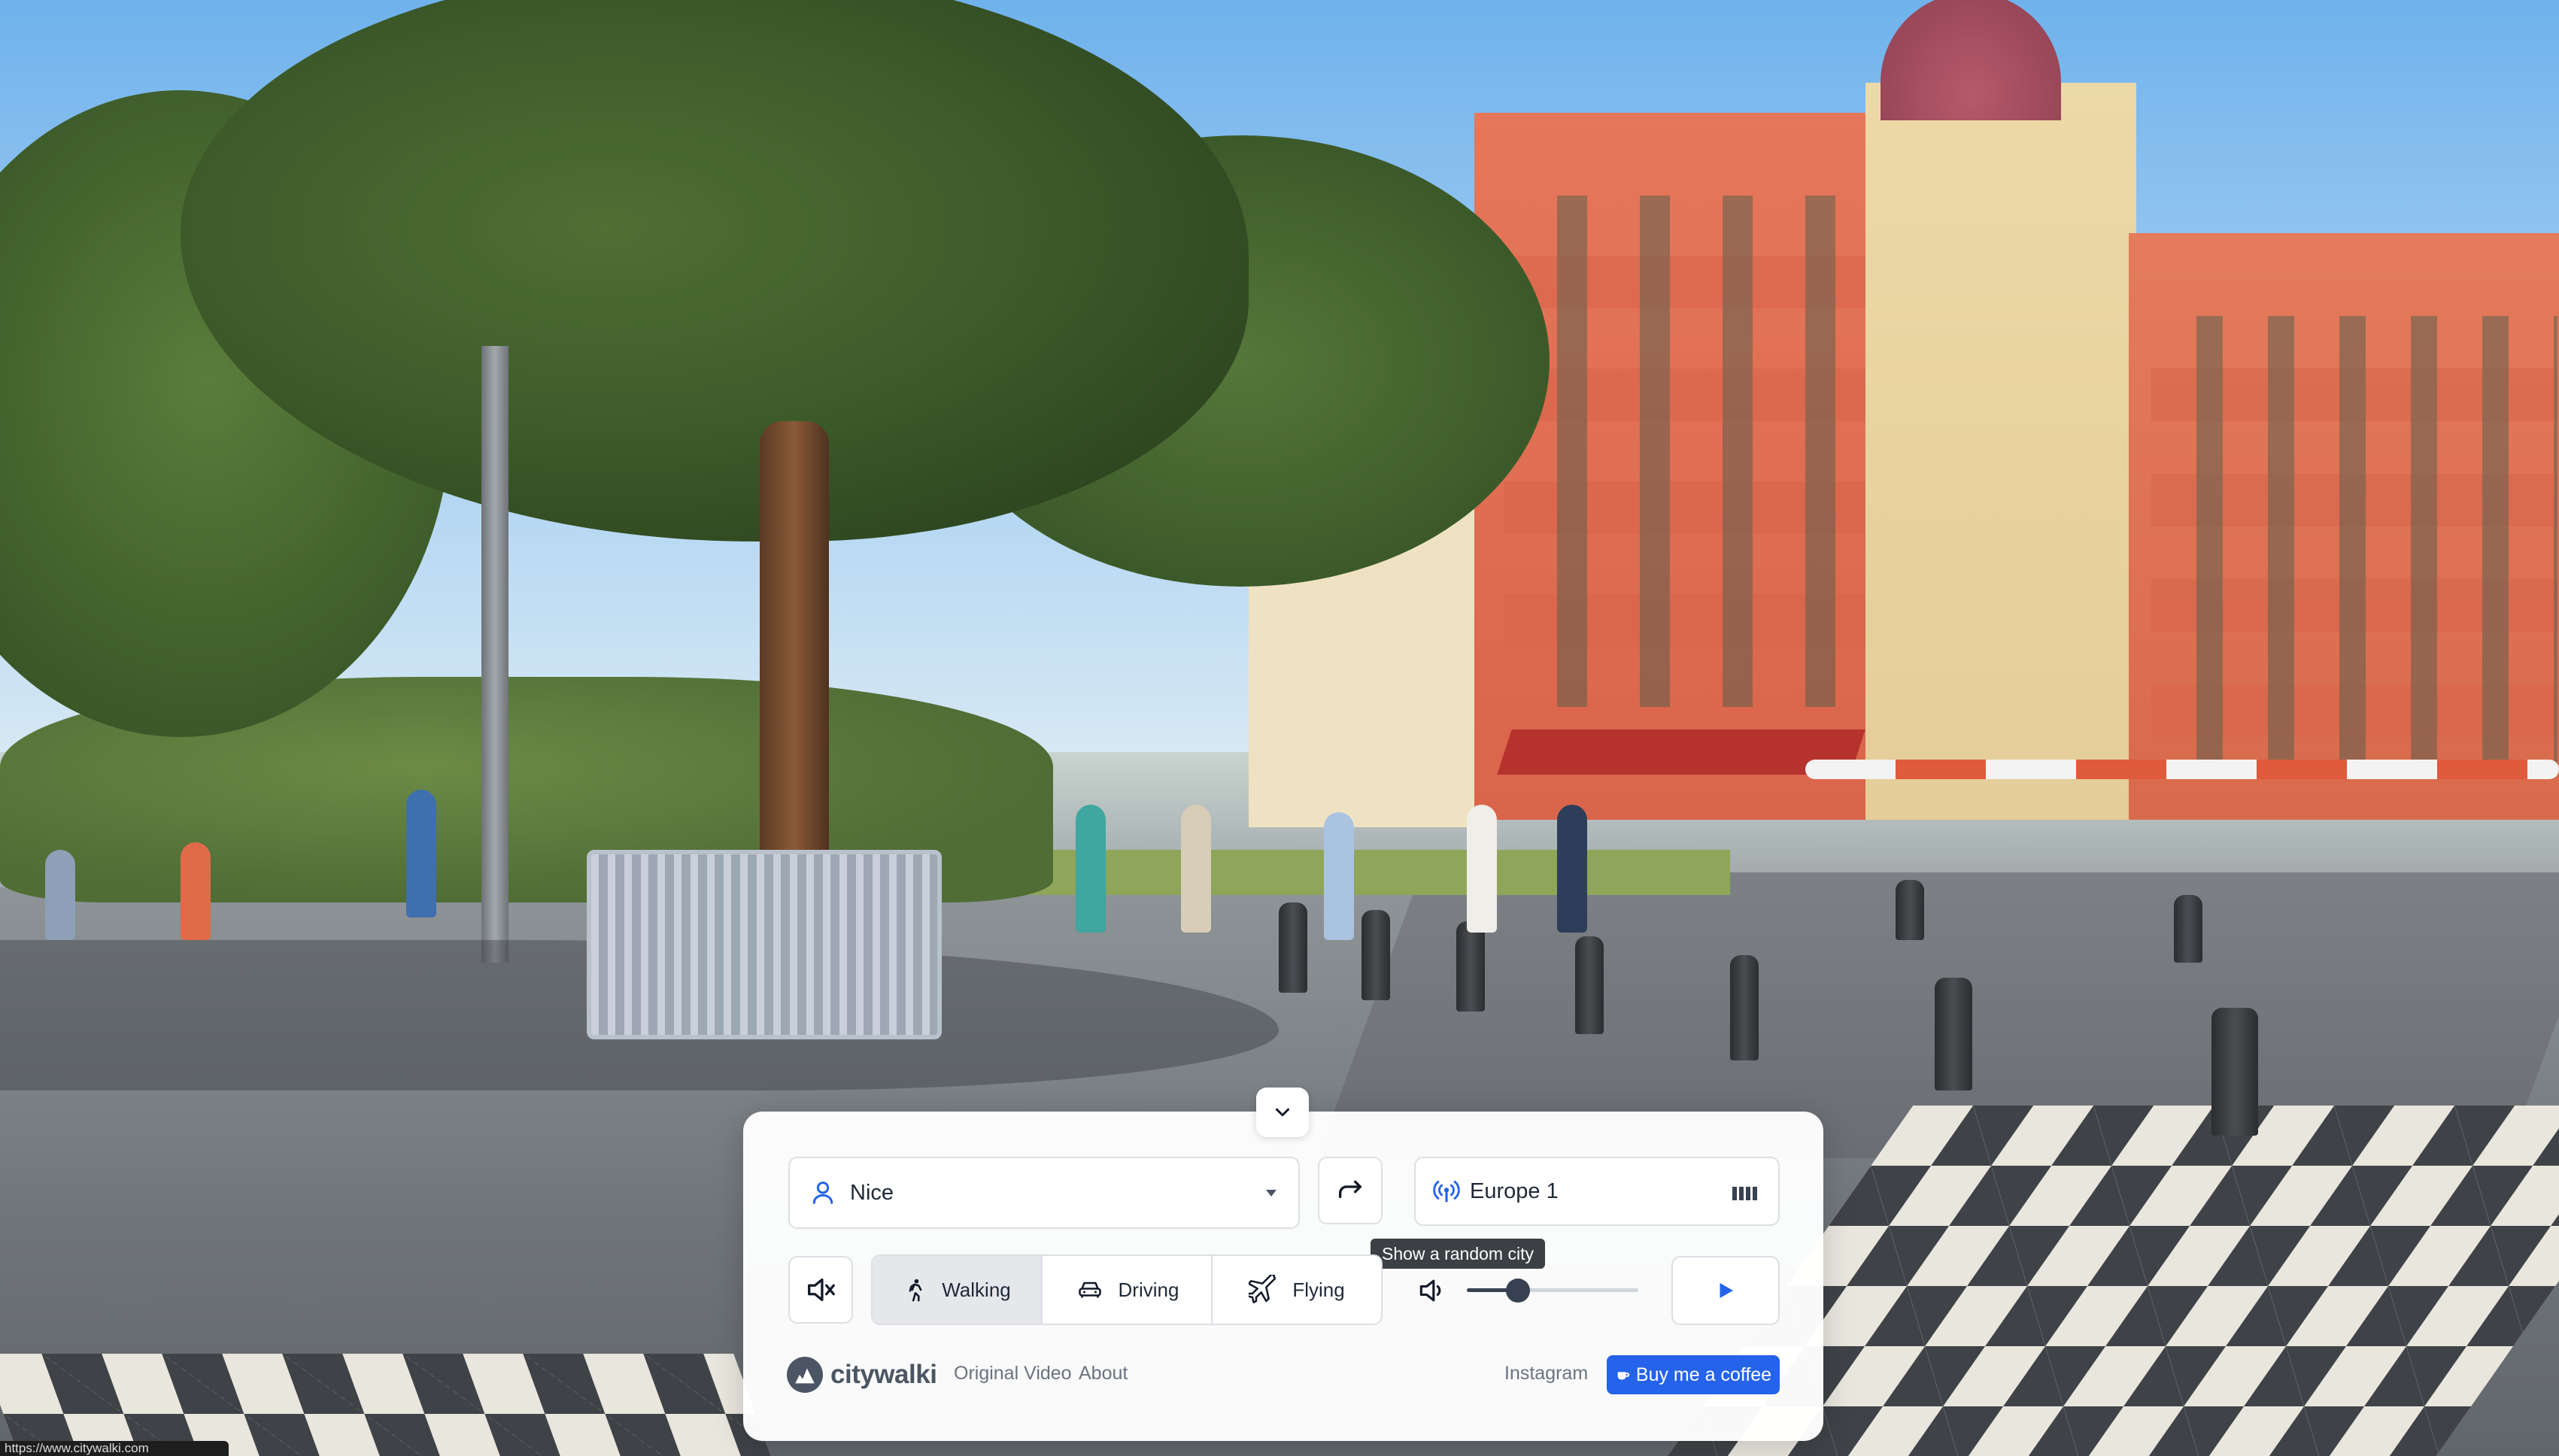 The width and height of the screenshot is (2559, 1456). I want to click on radio-station-label: Europe 1, so click(1514, 1190).